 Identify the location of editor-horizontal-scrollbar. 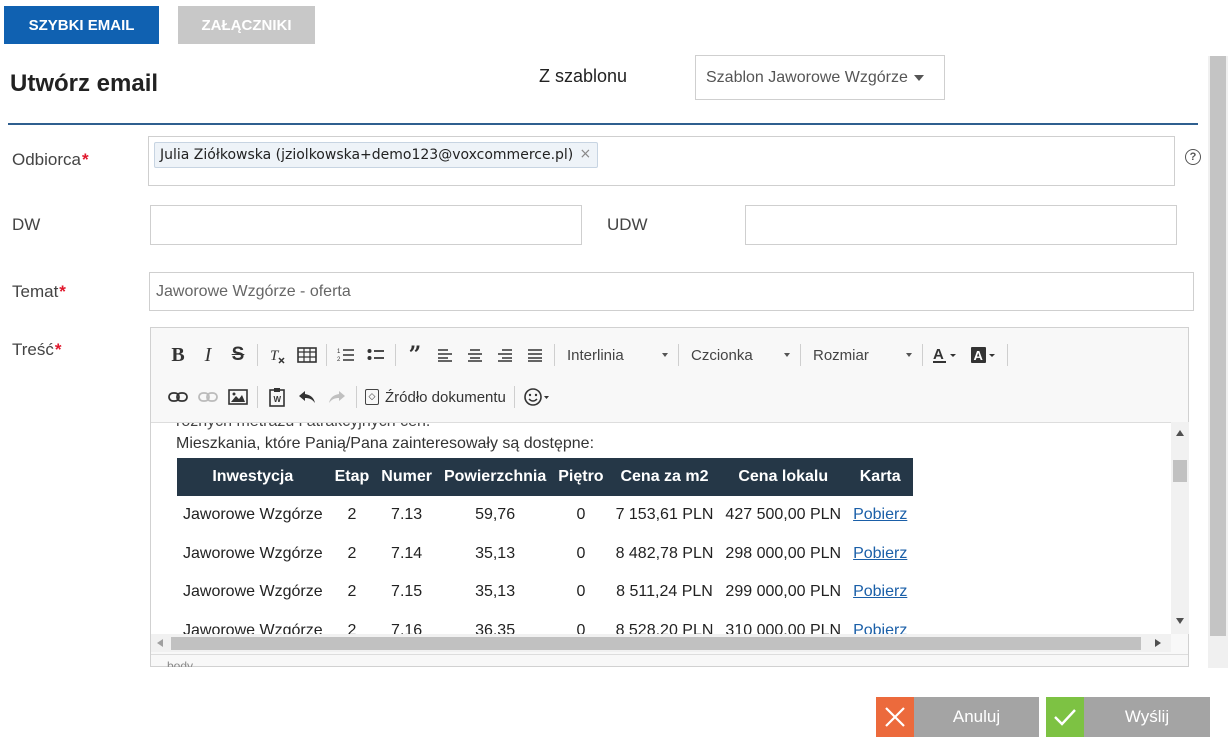
(661, 643).